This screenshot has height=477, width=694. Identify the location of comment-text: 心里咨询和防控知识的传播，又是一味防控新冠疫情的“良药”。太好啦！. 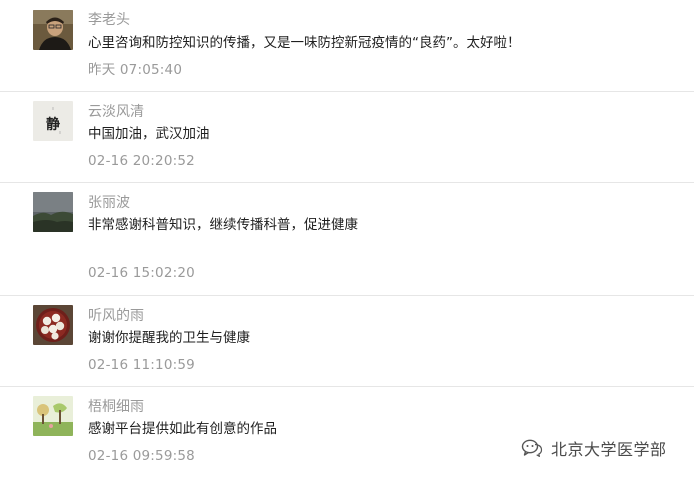
(304, 43).